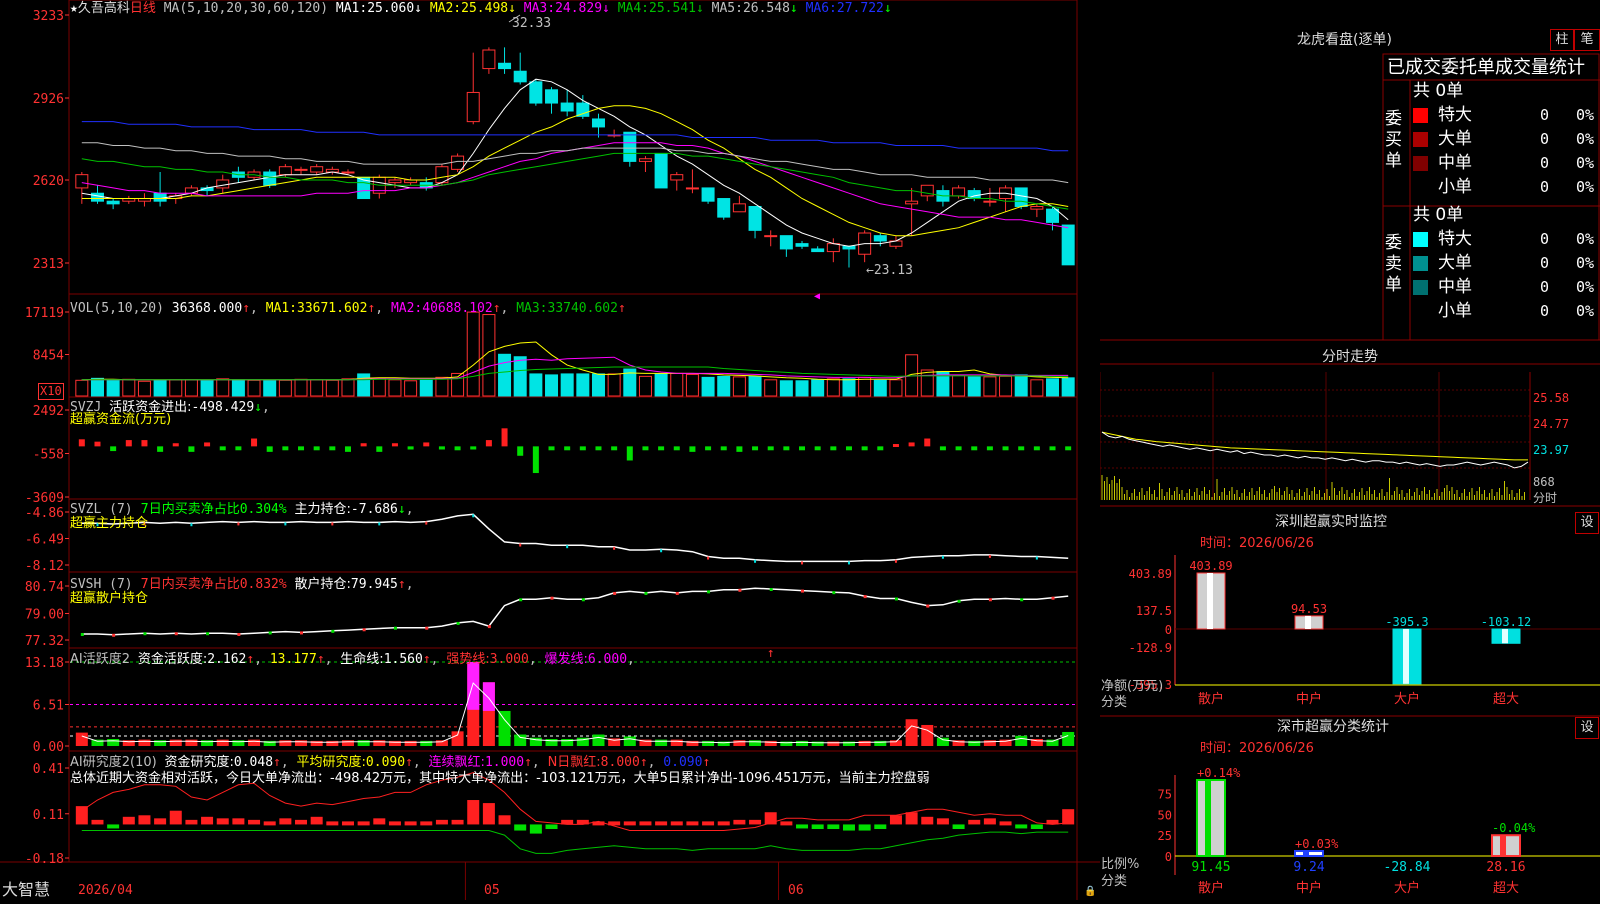  What do you see at coordinates (1036, 827) in the screenshot?
I see `ai2-green-bar` at bounding box center [1036, 827].